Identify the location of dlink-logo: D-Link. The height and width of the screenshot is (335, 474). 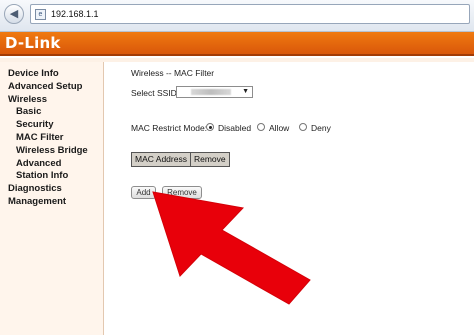
(33, 43).